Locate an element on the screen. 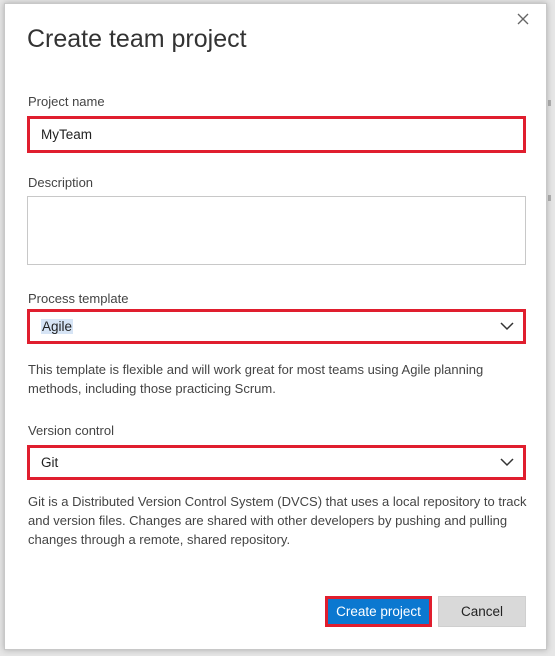  project-name-label: Project name is located at coordinates (66, 101).